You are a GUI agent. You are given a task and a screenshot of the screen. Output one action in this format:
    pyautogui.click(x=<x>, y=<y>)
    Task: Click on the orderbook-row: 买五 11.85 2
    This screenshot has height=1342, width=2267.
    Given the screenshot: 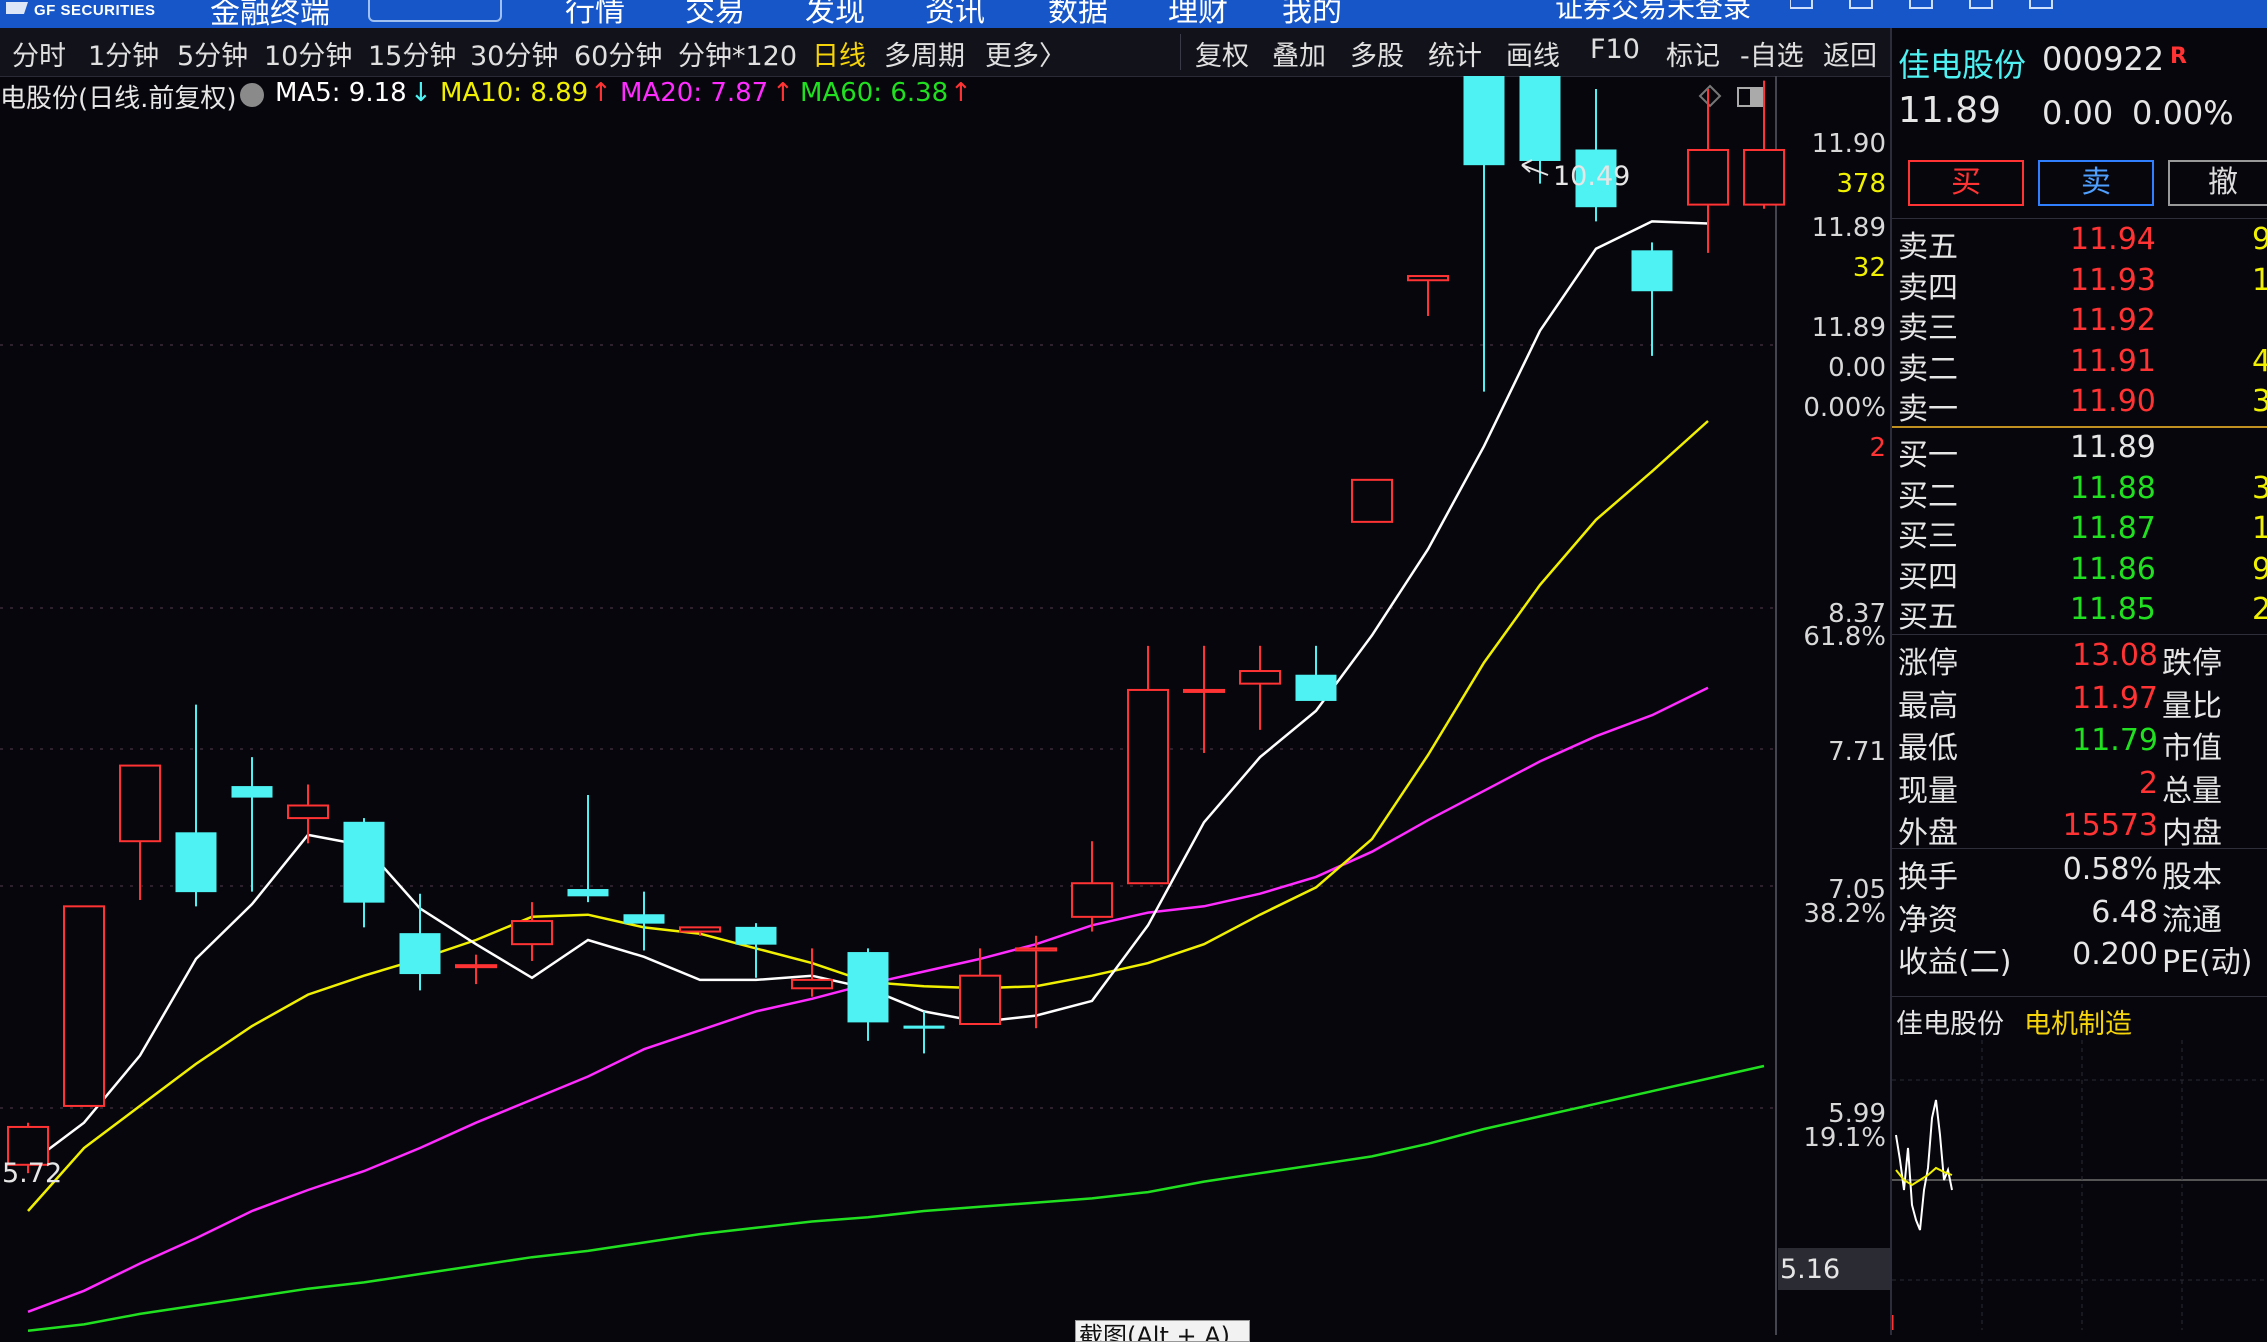 What is the action you would take?
    pyautogui.click(x=2082, y=614)
    